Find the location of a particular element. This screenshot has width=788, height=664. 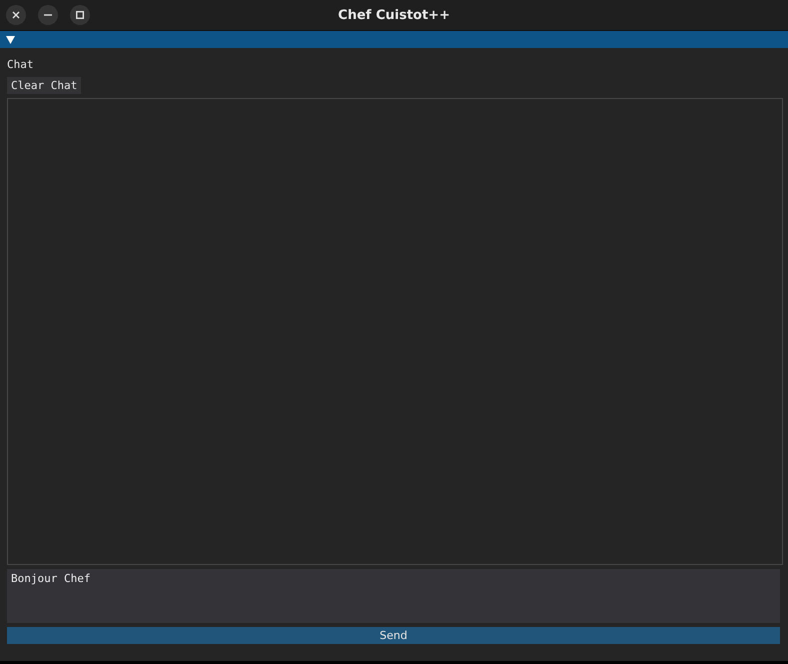

message-input: Bonjour Chef is located at coordinates (393, 596).